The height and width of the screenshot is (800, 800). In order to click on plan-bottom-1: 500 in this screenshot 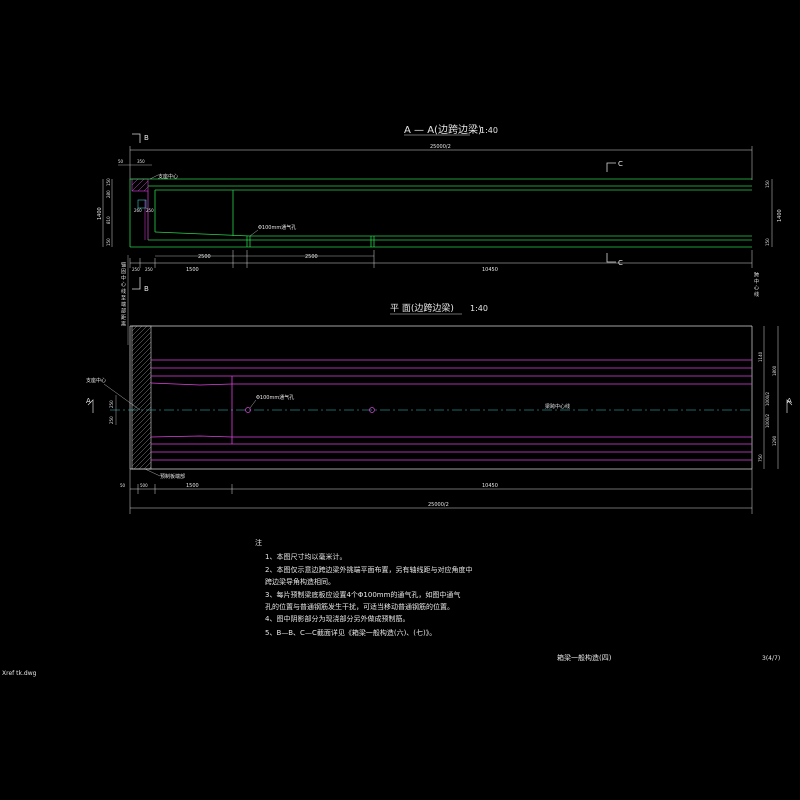, I will do `click(144, 485)`.